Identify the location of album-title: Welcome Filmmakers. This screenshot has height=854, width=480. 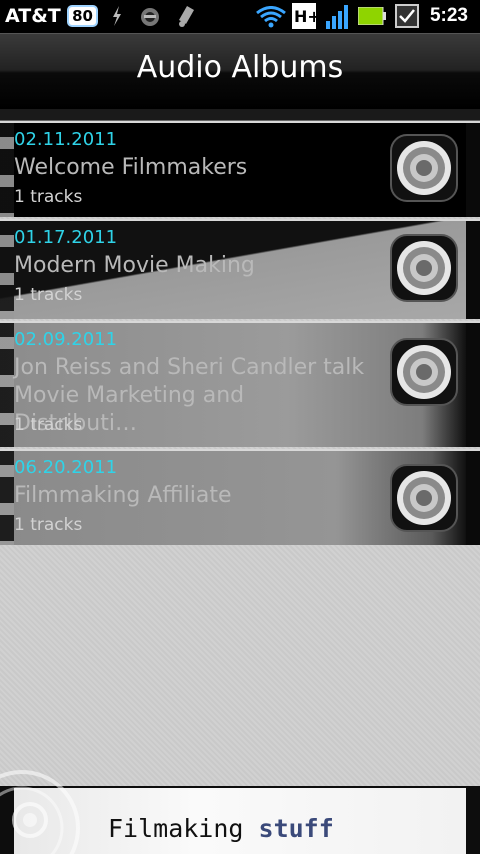
(131, 167).